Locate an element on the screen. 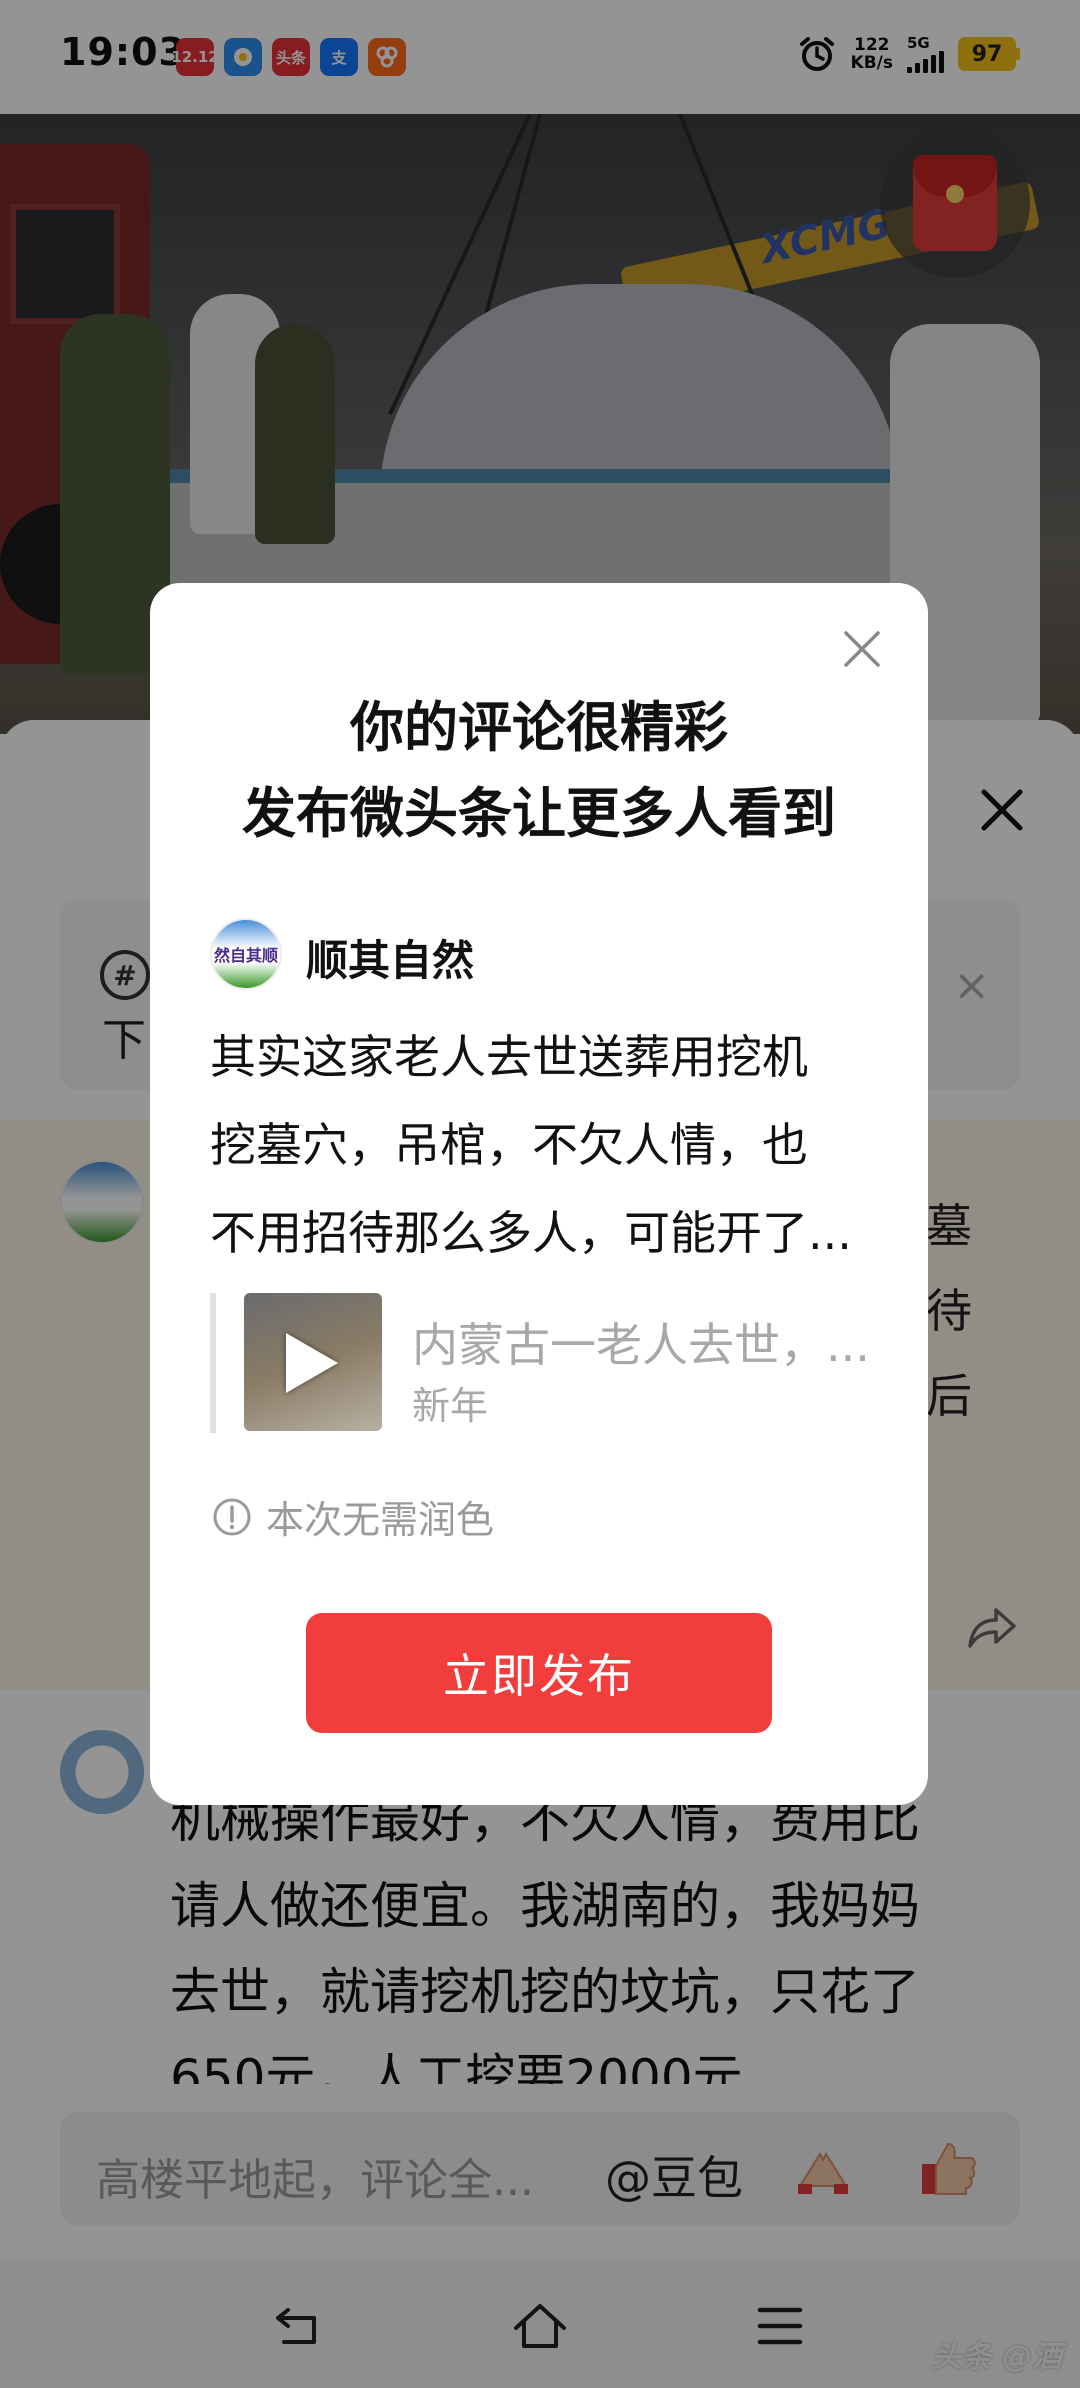 Image resolution: width=1080 pixels, height=2388 pixels. polish-hint-text: 本次无需润色 is located at coordinates (380, 1520).